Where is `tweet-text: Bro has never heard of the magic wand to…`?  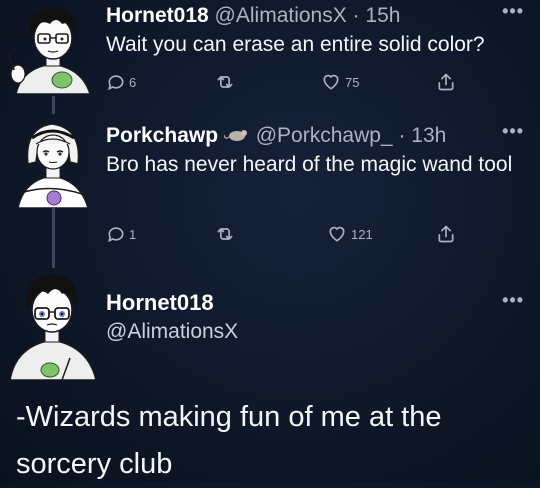 tweet-text: Bro has never heard of the magic wand to… is located at coordinates (309, 164).